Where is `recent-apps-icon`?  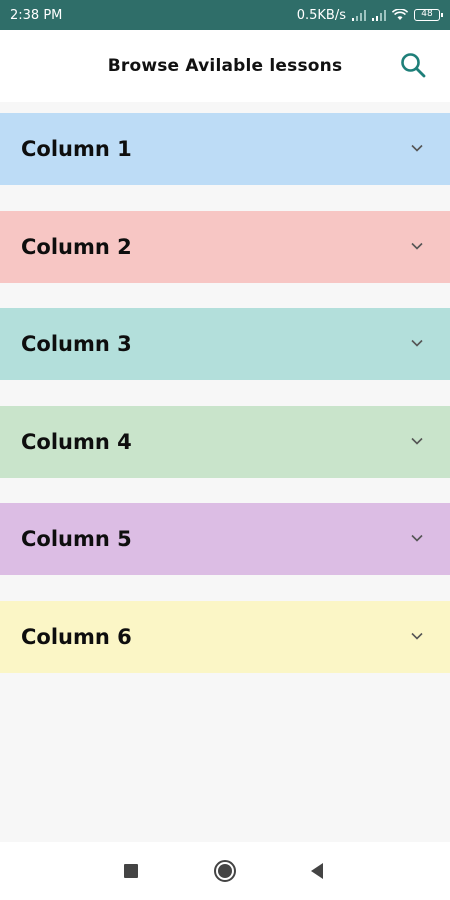
recent-apps-icon is located at coordinates (131, 871).